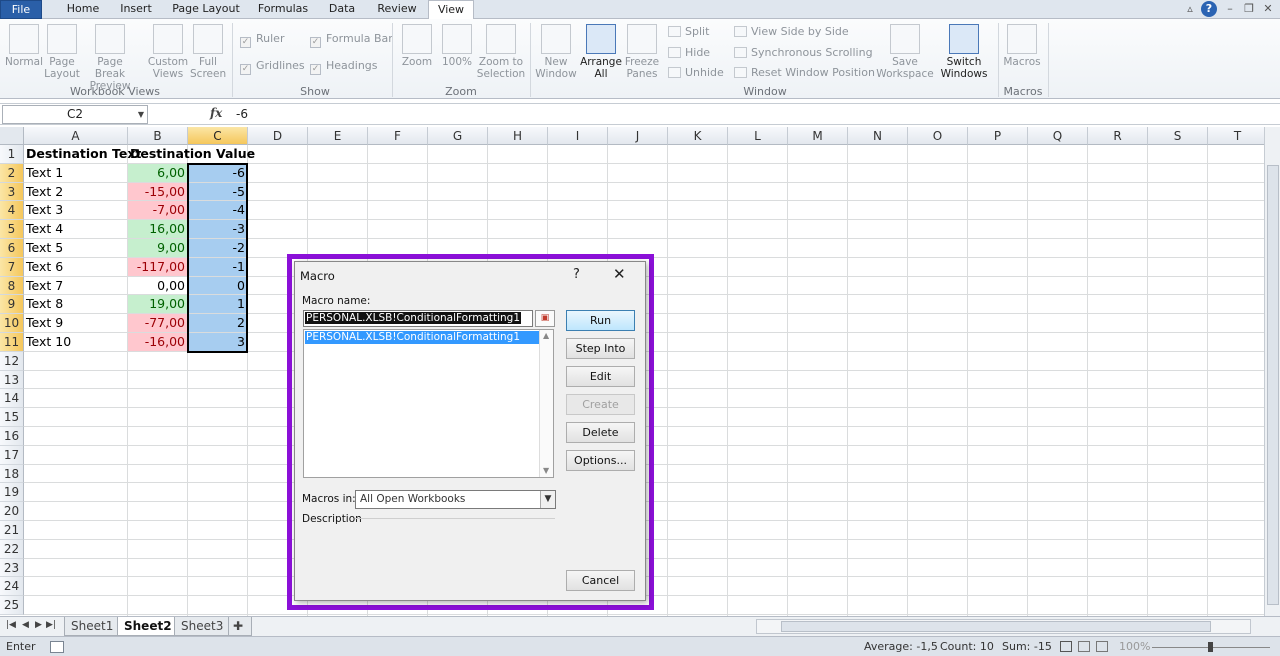  I want to click on page-break-icon, so click(1102, 646).